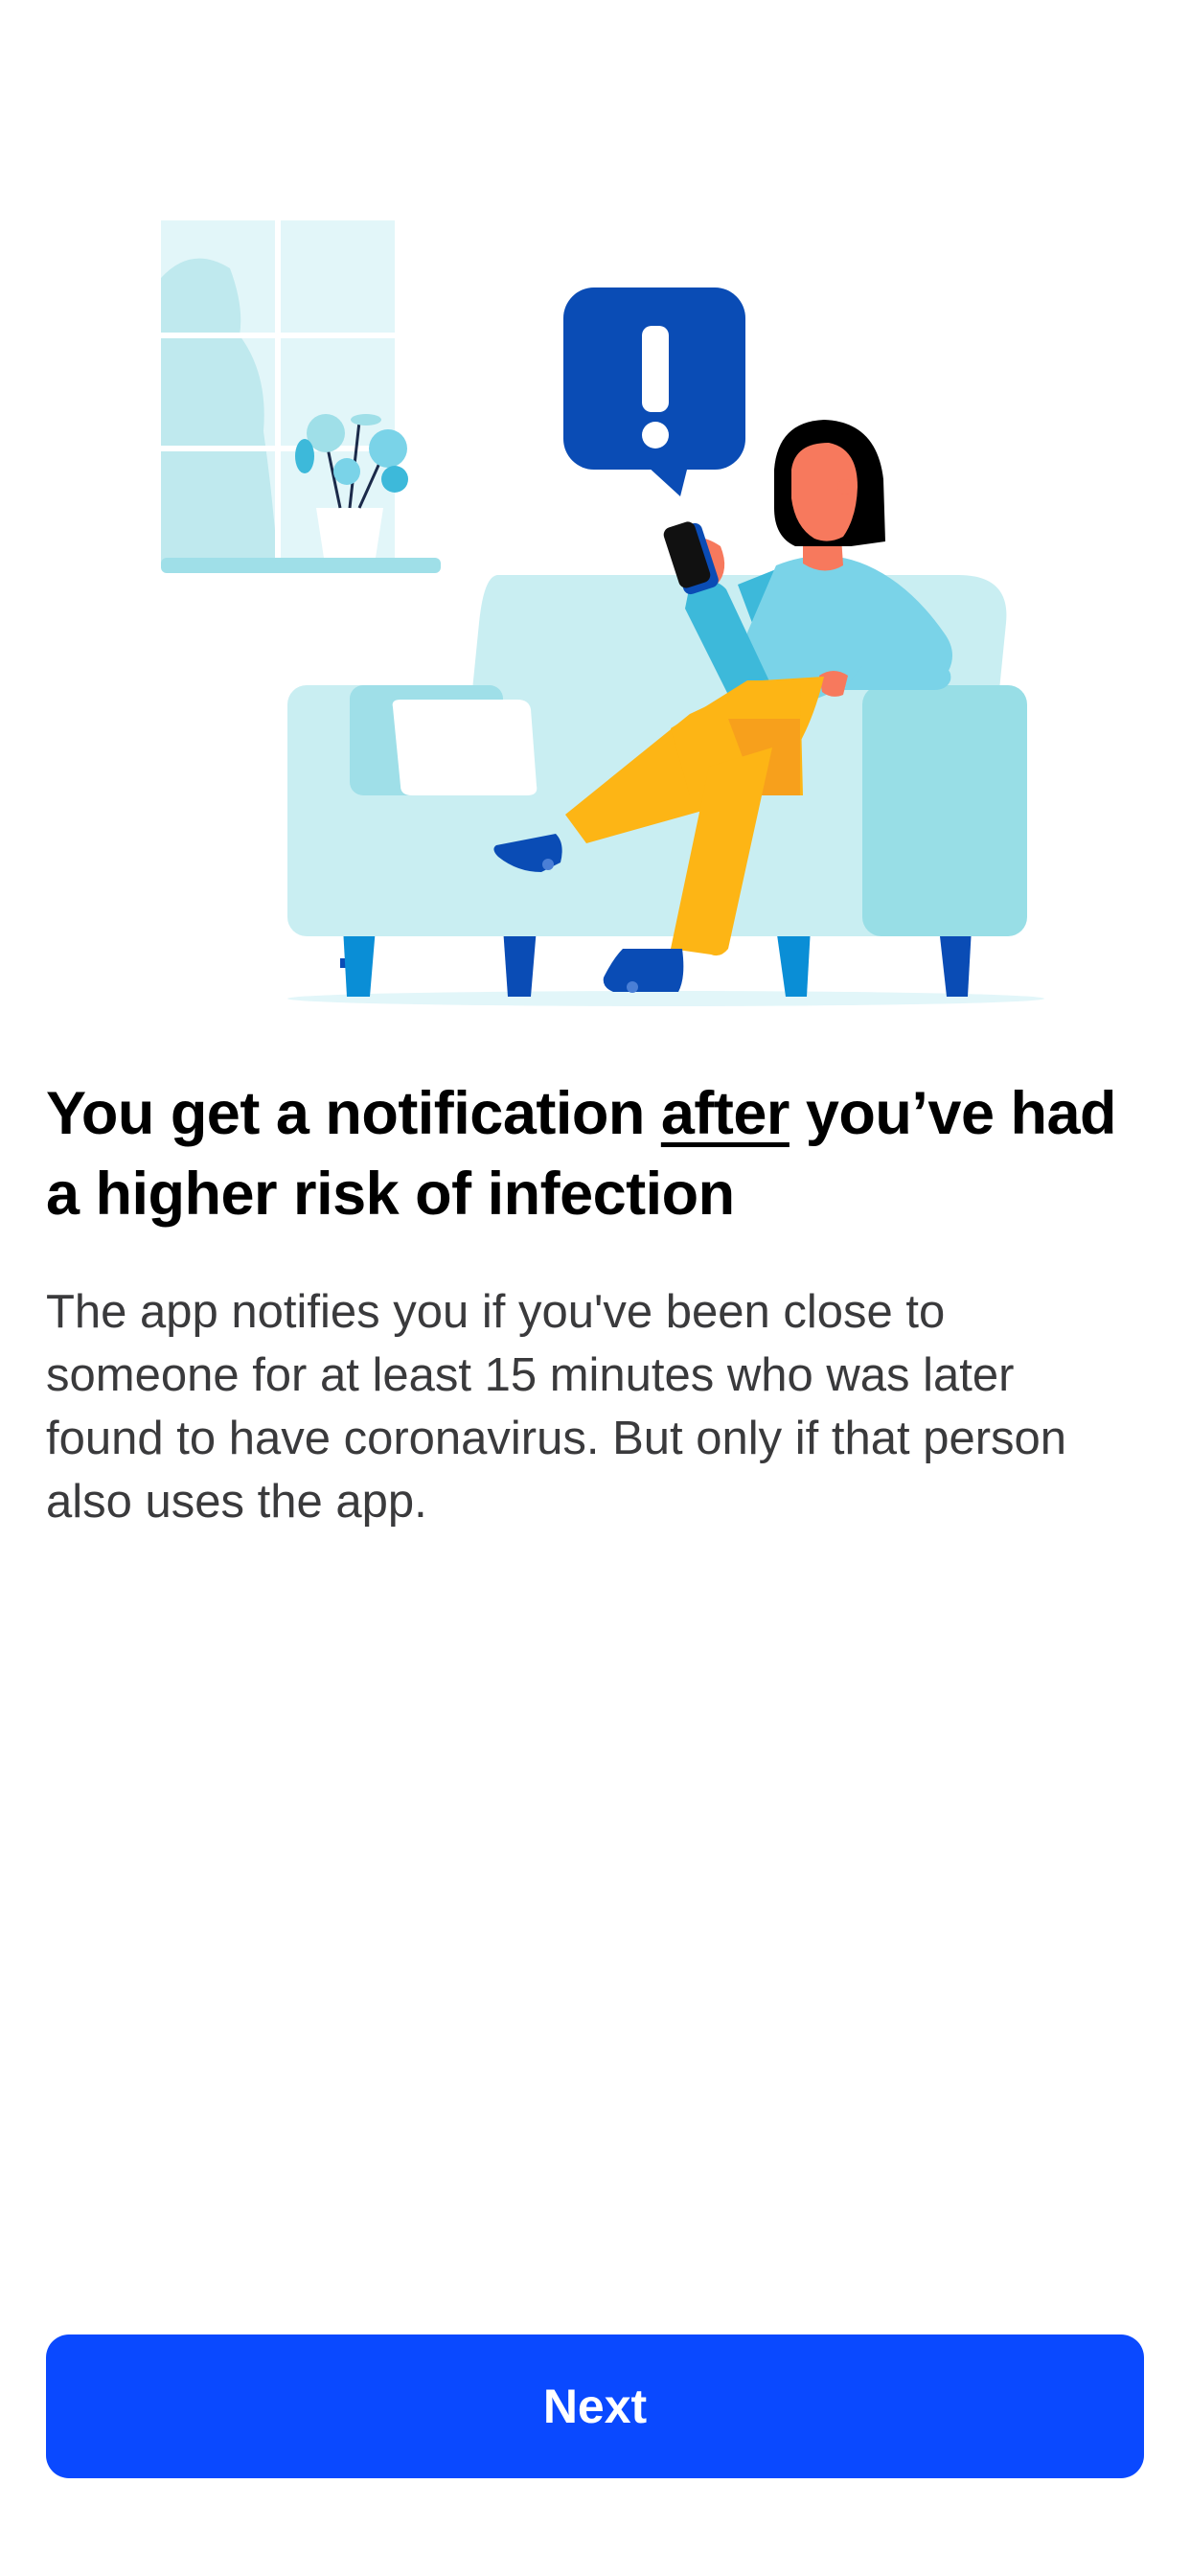 This screenshot has height=2576, width=1190. What do you see at coordinates (354, 1113) in the screenshot?
I see `title-text-start: You get a notification` at bounding box center [354, 1113].